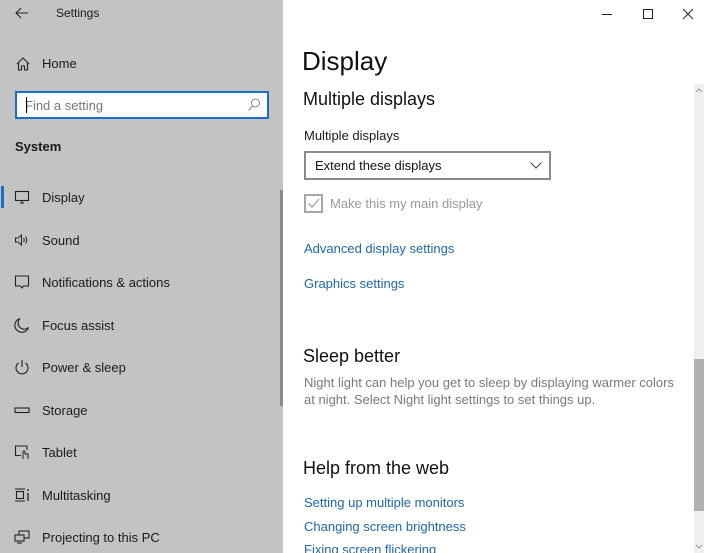 The image size is (704, 553). What do you see at coordinates (354, 283) in the screenshot?
I see `graphics-settings-link: Graphics settings` at bounding box center [354, 283].